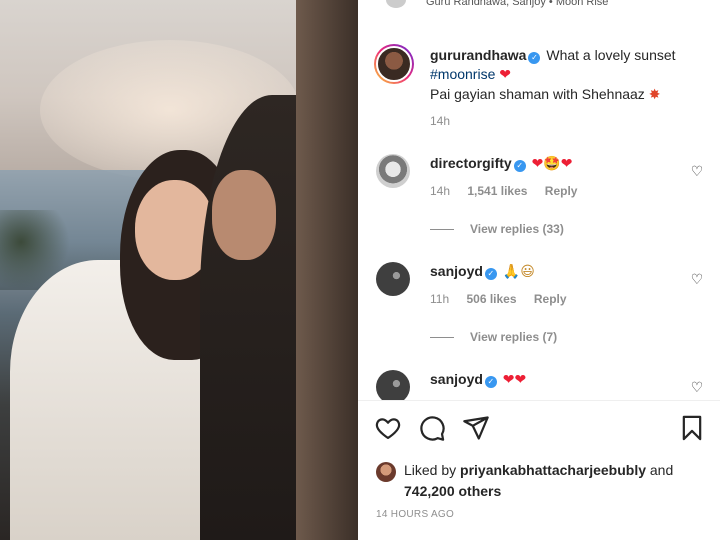  Describe the element at coordinates (386, 472) in the screenshot. I see `liker-avatar` at that location.